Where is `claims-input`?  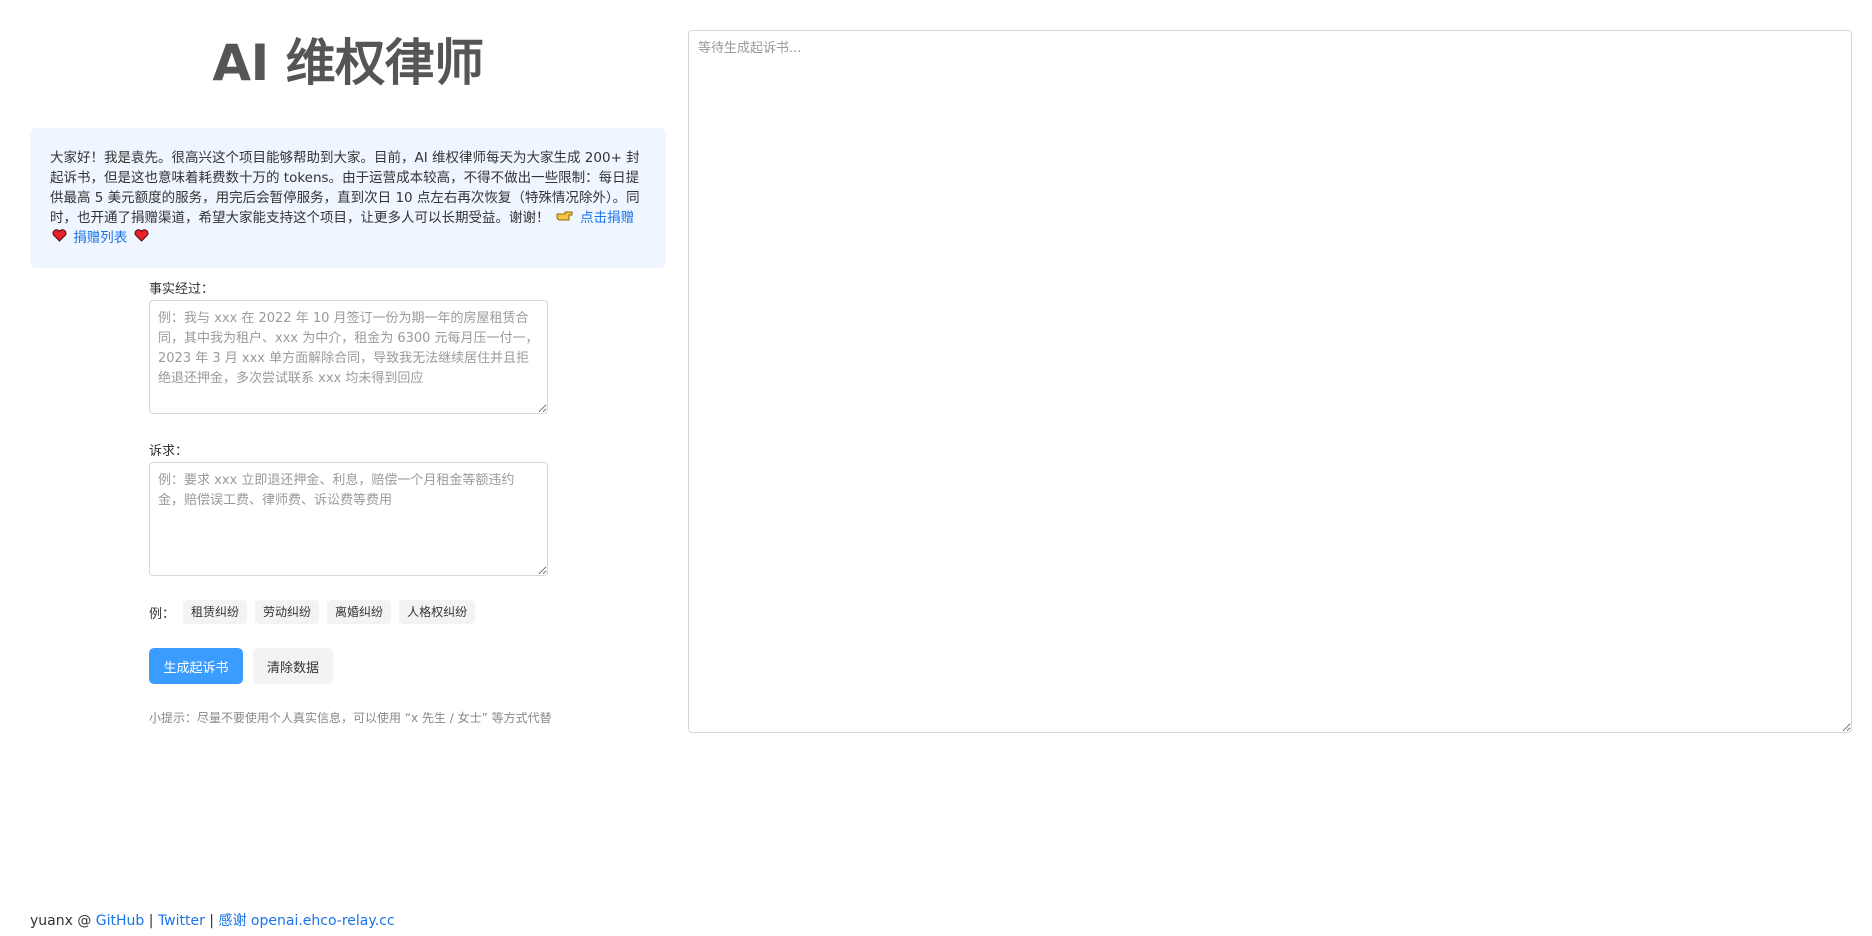 claims-input is located at coordinates (348, 519).